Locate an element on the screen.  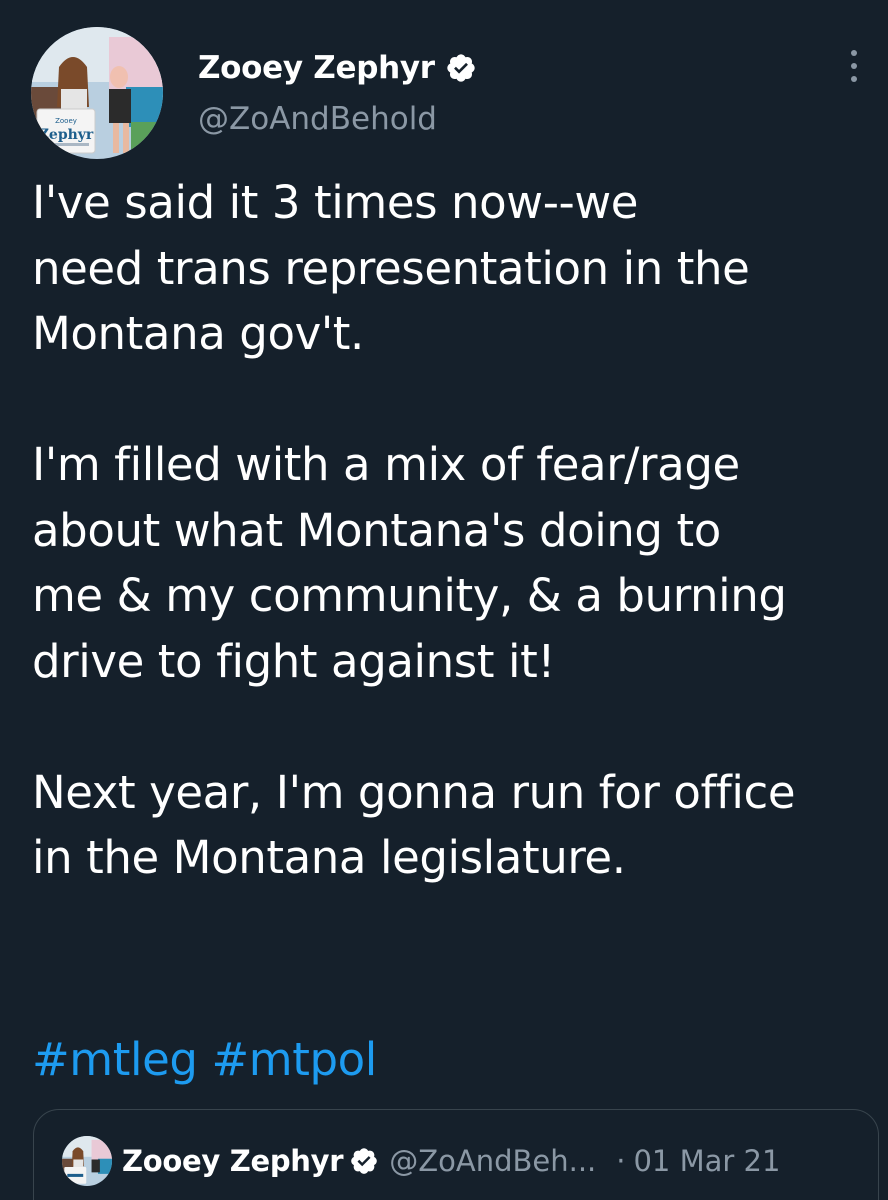
tweet-line: drive to fight against it! is located at coordinates (293, 661).